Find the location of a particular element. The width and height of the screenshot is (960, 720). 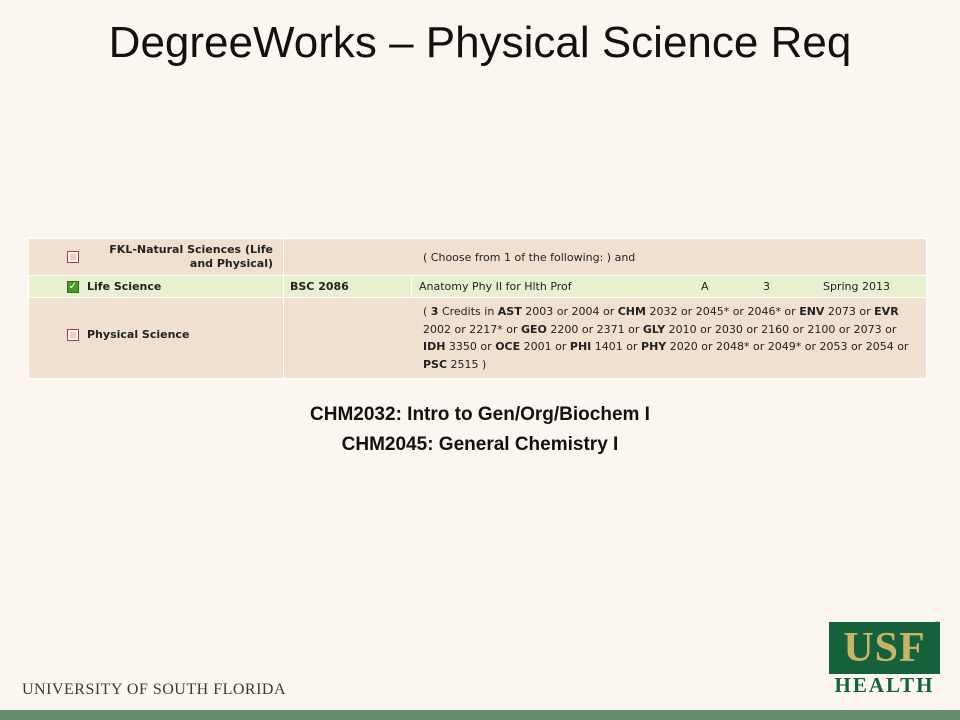

course-term: Spring 2013 is located at coordinates (856, 286).